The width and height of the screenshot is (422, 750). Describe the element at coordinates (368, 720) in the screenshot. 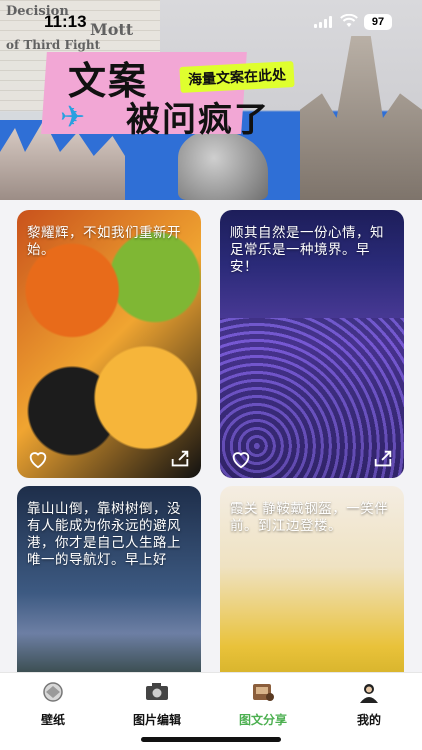

I see `tab-label: 我的` at that location.